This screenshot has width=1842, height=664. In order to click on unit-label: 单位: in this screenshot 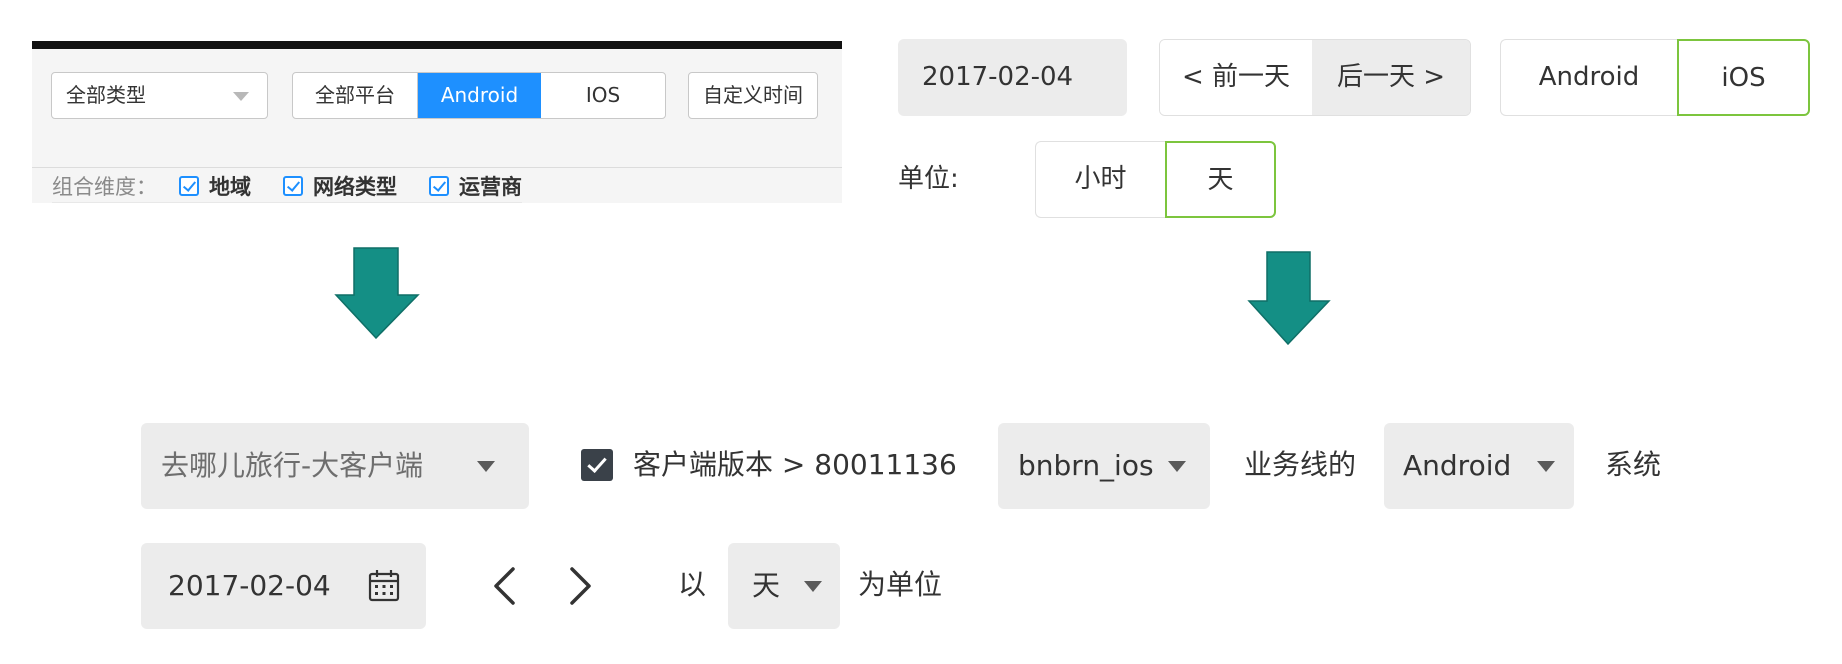, I will do `click(928, 179)`.